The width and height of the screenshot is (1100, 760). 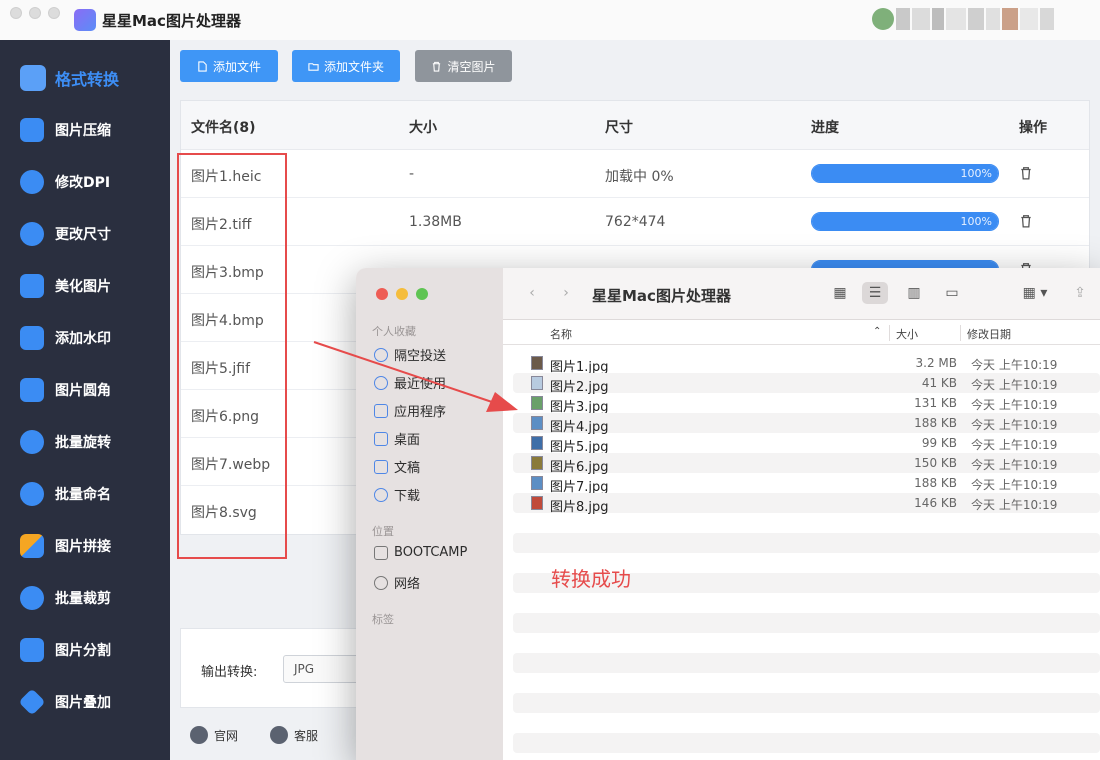 I want to click on stitch-icon, so click(x=32, y=546).